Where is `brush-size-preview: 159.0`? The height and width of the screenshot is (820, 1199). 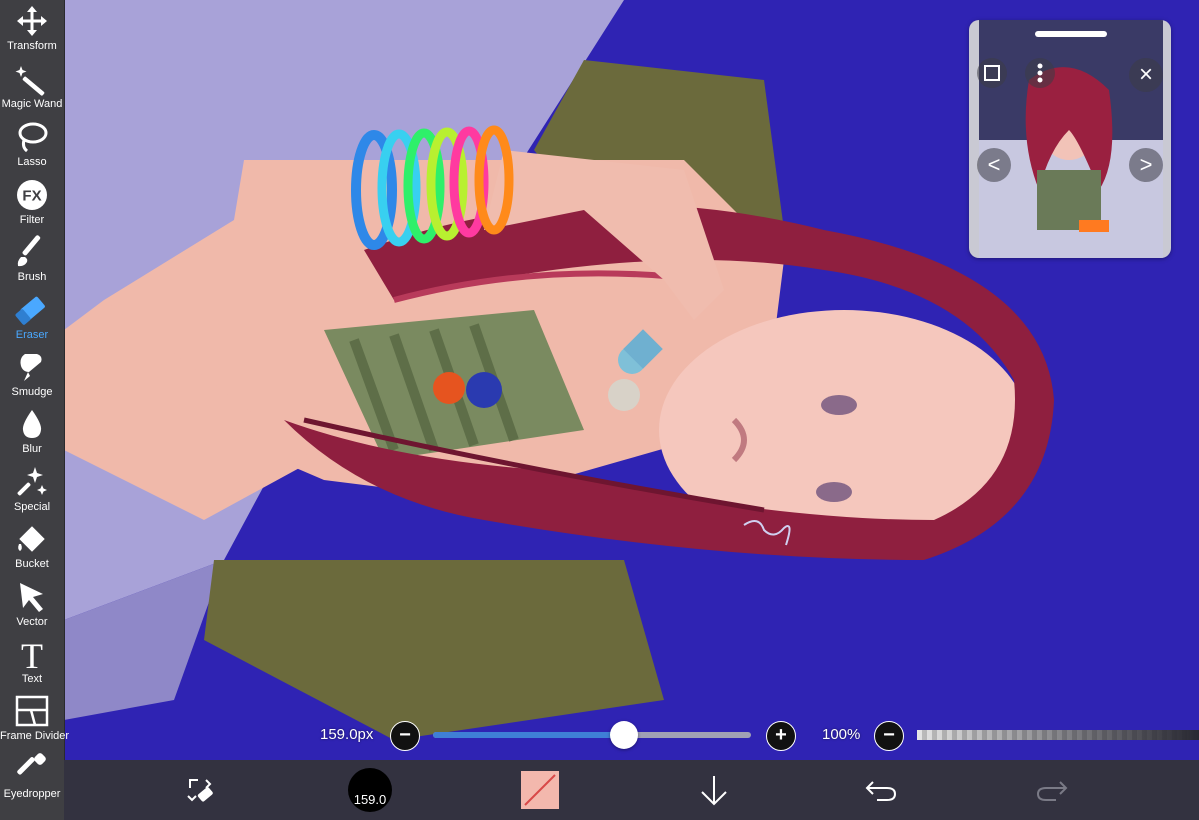
brush-size-preview: 159.0 is located at coordinates (370, 790).